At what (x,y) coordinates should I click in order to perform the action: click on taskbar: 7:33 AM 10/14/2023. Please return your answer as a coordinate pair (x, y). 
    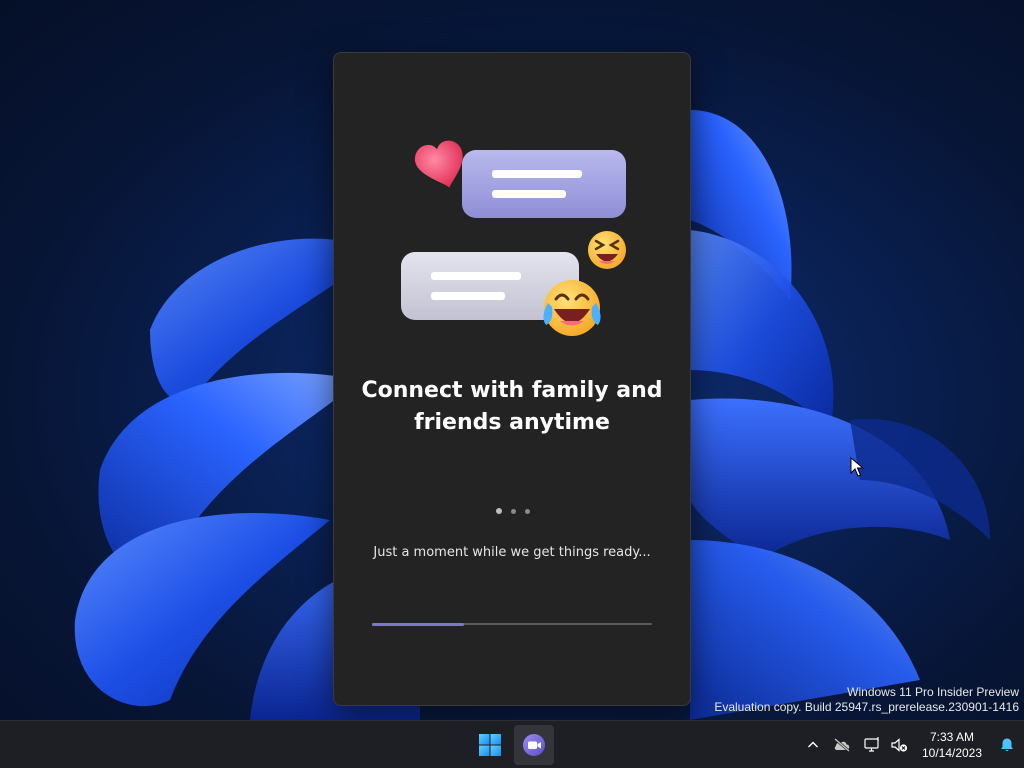
    Looking at the image, I should click on (512, 744).